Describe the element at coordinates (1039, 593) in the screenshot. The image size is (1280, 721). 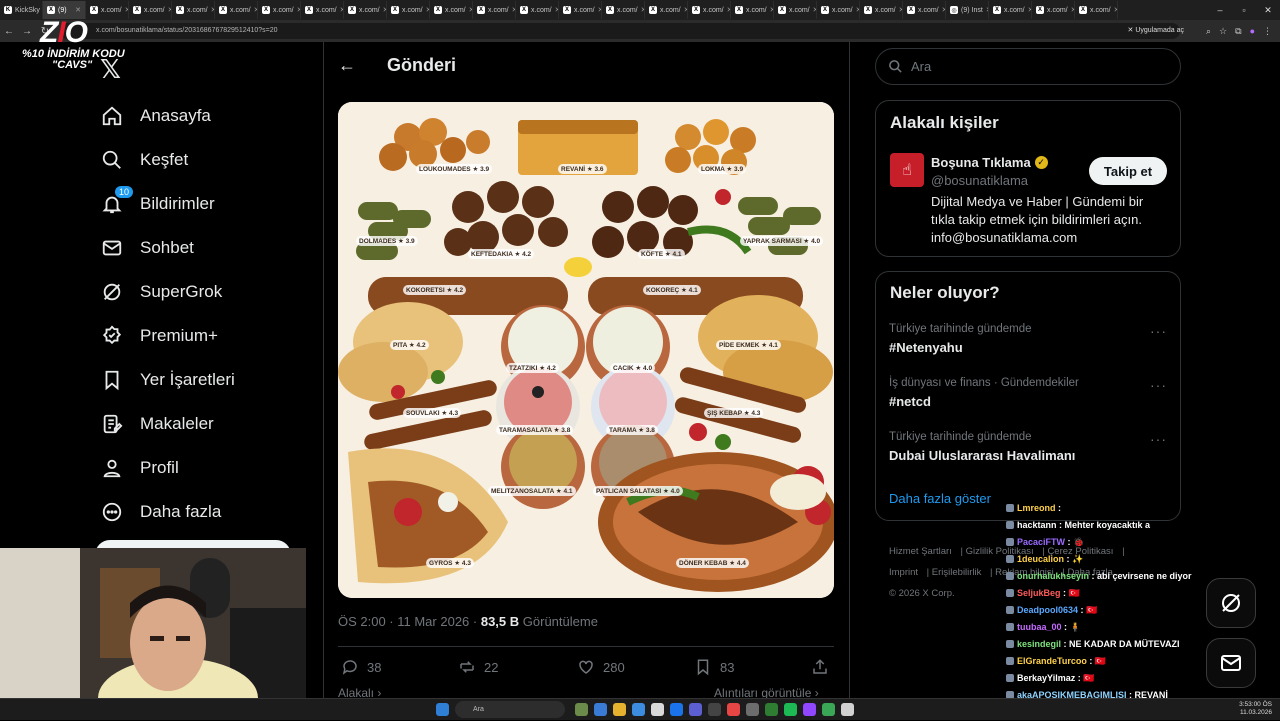
I see `chat-username: SeljukBeg` at that location.